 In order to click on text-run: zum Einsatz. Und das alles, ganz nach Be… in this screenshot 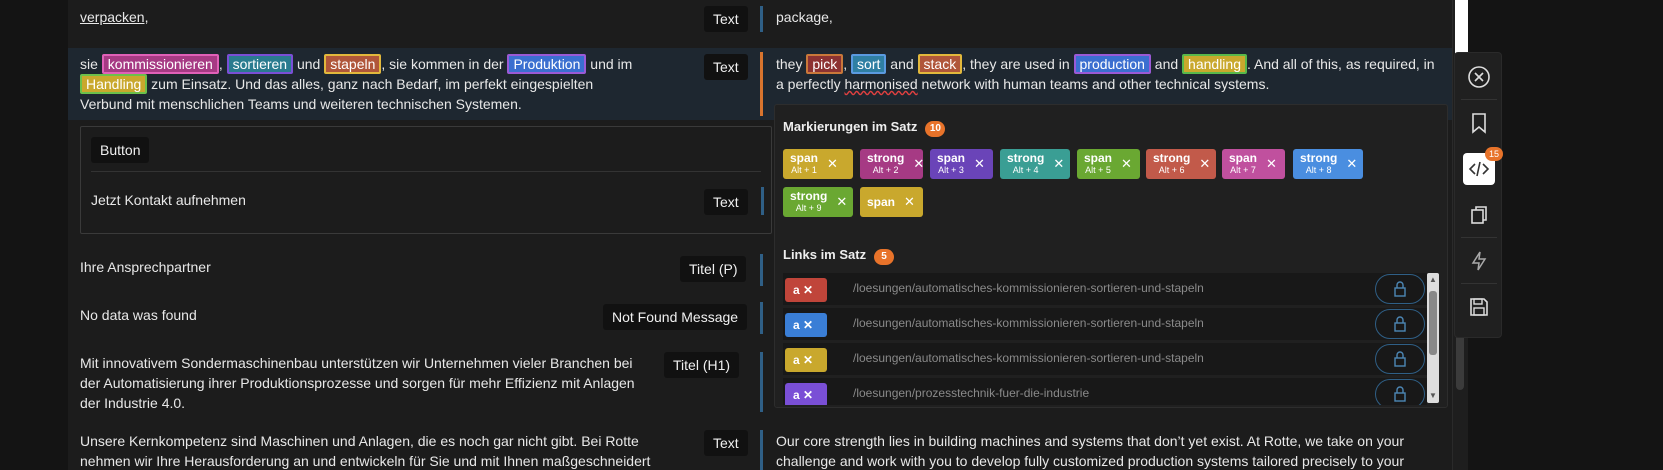, I will do `click(337, 94)`.